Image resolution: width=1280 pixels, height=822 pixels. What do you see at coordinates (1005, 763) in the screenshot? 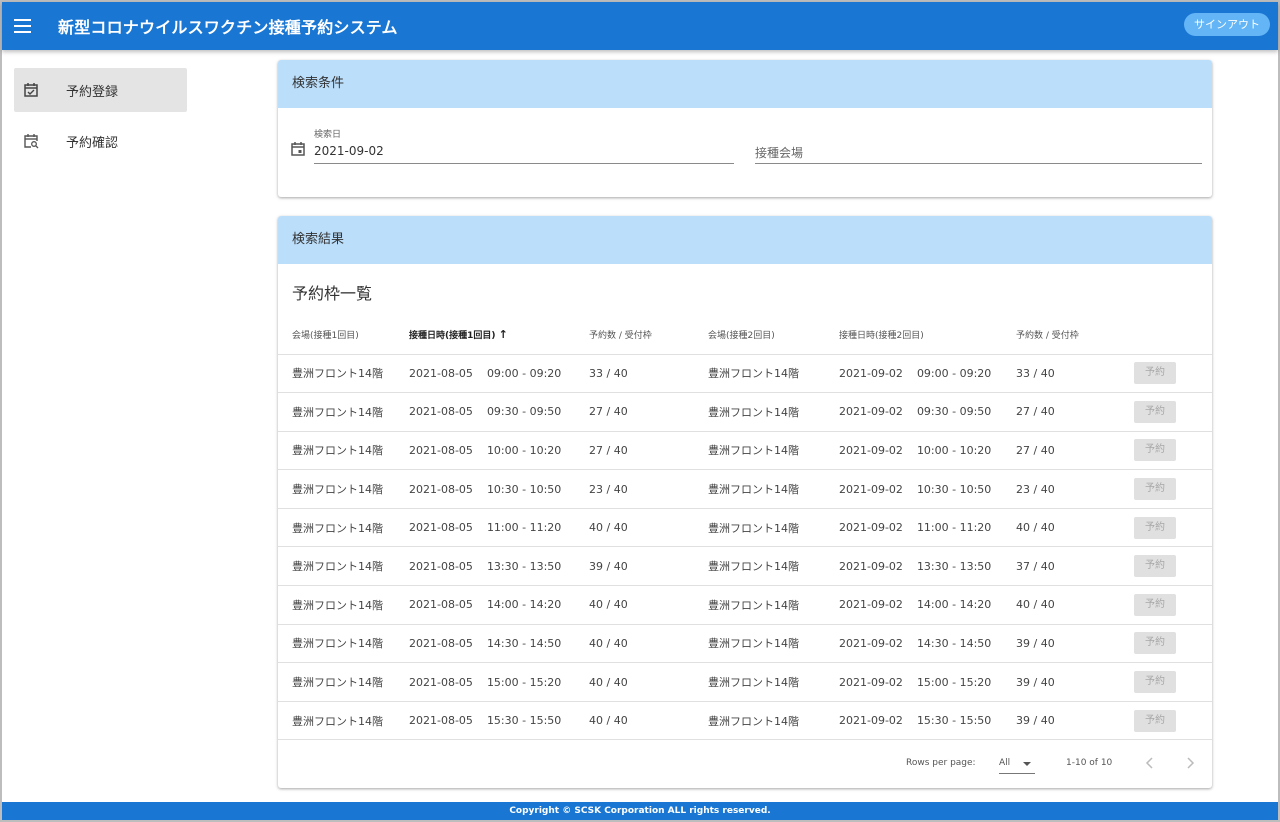
I see `rows-per-page-value: All` at bounding box center [1005, 763].